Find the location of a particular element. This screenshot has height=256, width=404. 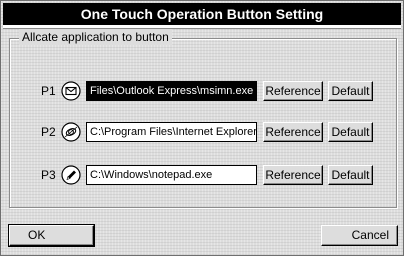

p3-reference-button: Reference is located at coordinates (293, 175).